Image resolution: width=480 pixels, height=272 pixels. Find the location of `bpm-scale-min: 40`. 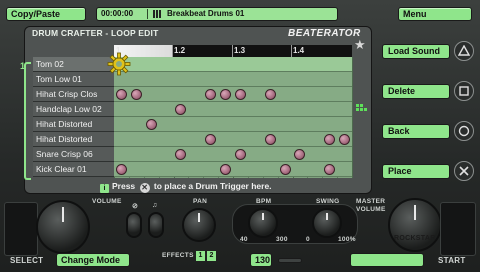

bpm-scale-min: 40 is located at coordinates (244, 239).